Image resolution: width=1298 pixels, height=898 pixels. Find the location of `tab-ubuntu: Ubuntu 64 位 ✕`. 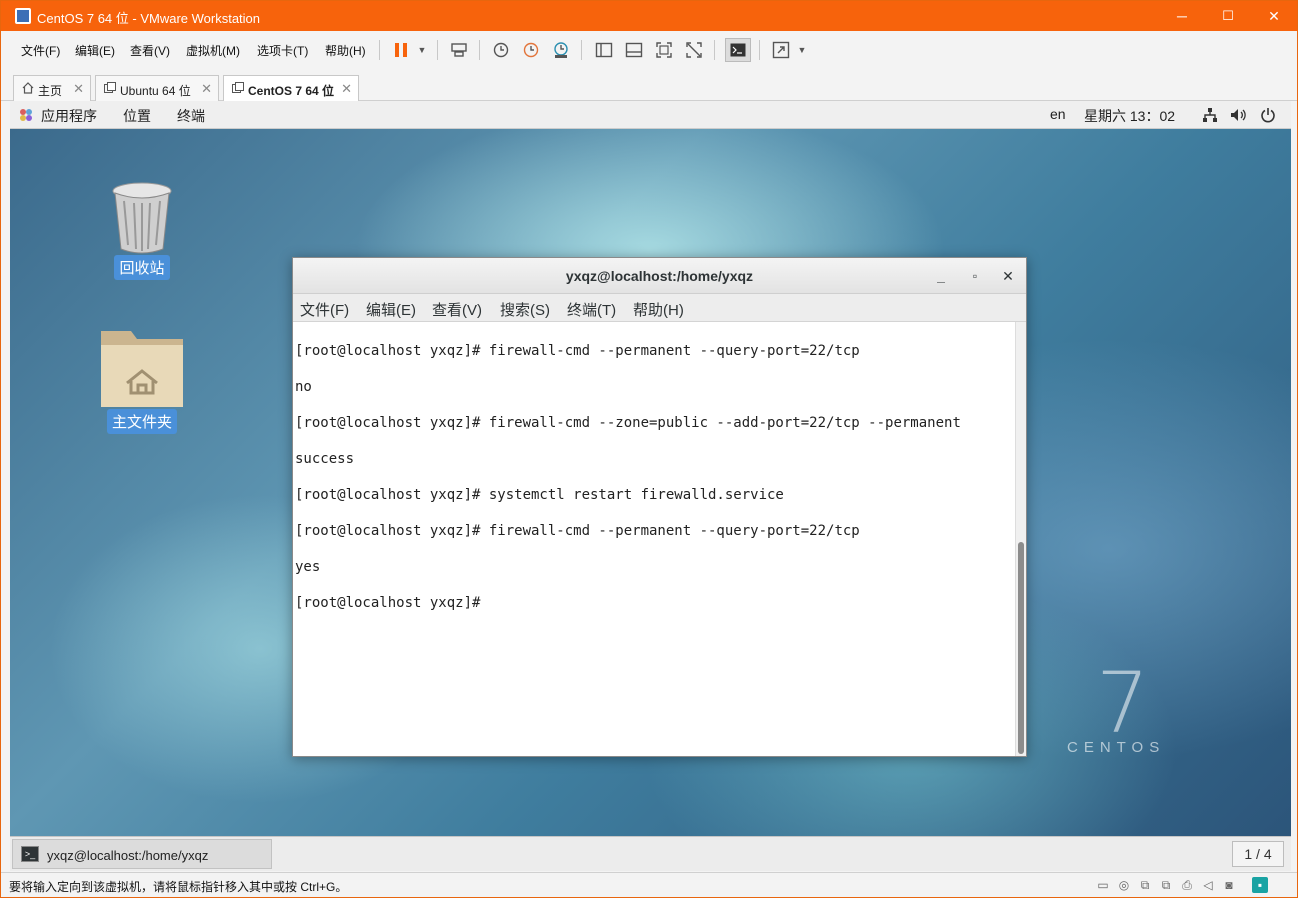

tab-ubuntu: Ubuntu 64 位 ✕ is located at coordinates (157, 88).